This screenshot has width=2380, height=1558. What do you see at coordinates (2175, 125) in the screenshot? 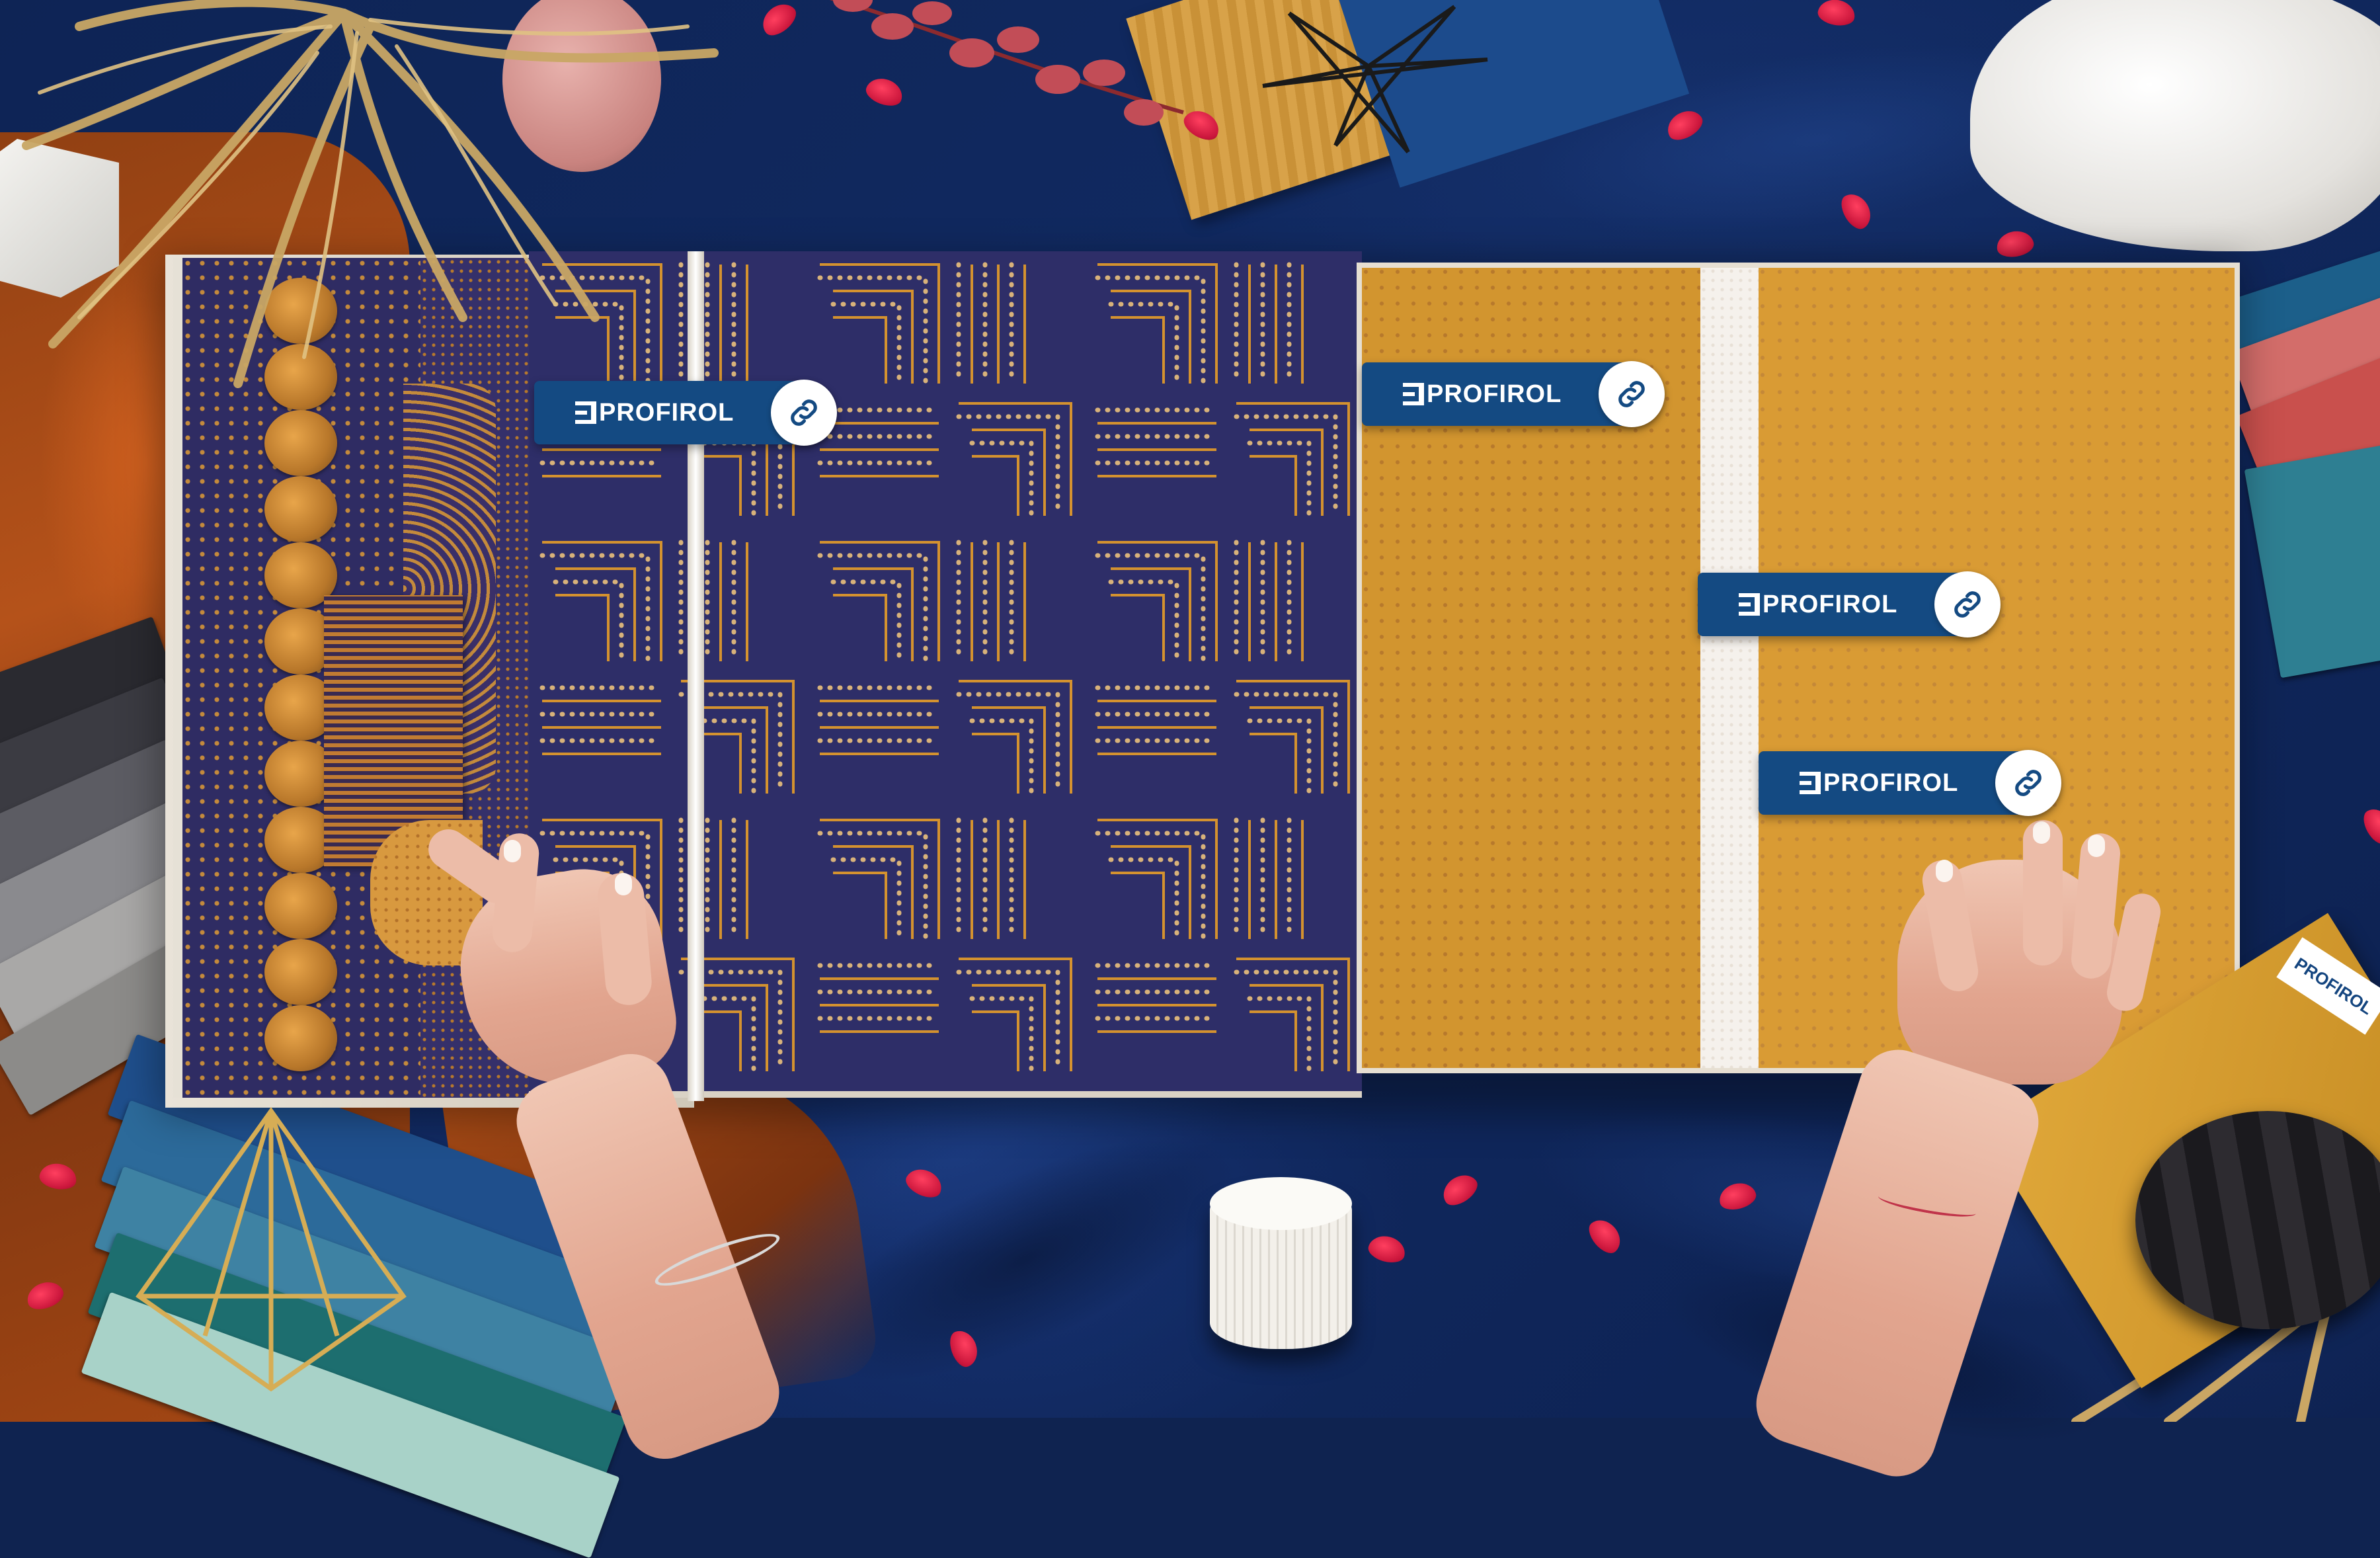
I see `white-sculpture` at bounding box center [2175, 125].